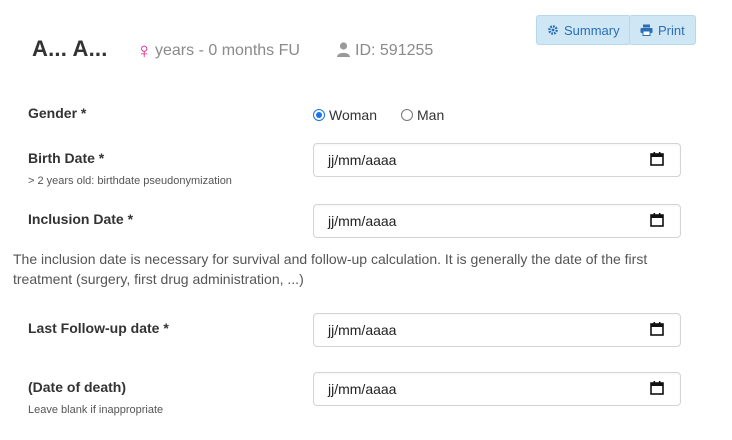 This screenshot has height=440, width=732. What do you see at coordinates (362, 160) in the screenshot?
I see `birth-date-placeholder: jj/mm/aaaa` at bounding box center [362, 160].